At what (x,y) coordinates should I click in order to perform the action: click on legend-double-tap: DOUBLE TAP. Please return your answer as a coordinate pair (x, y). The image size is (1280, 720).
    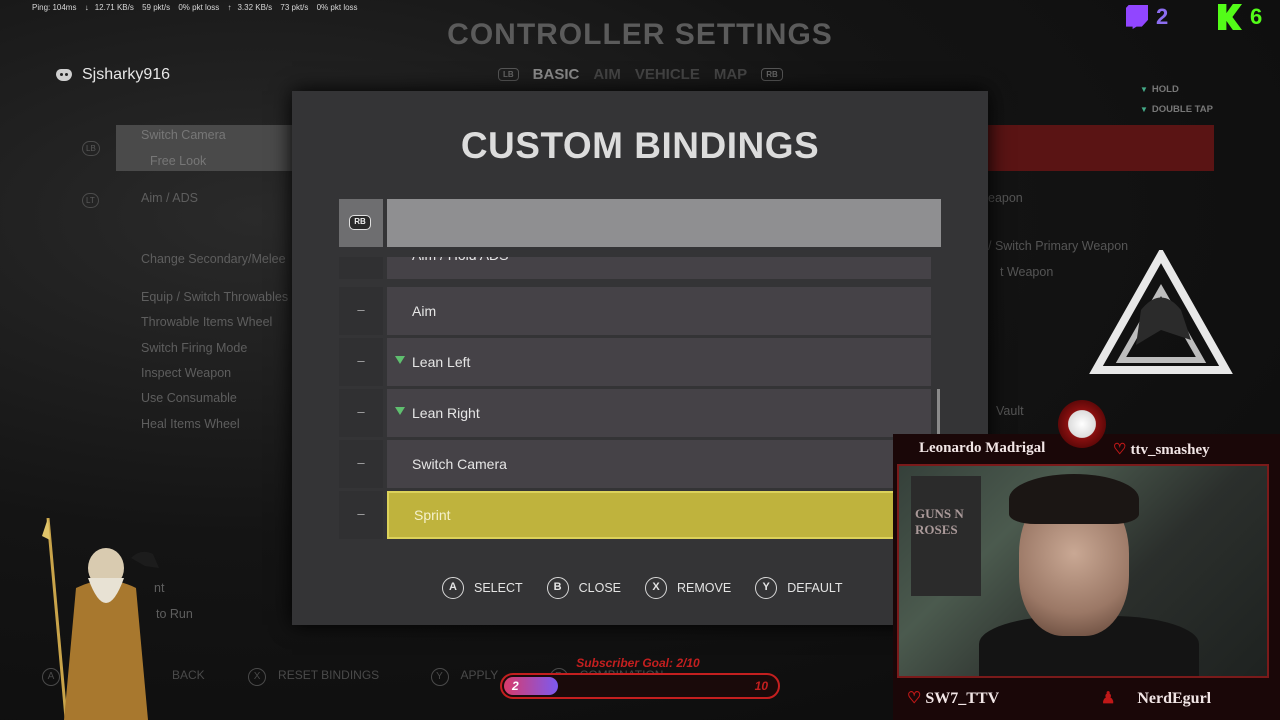
    Looking at the image, I should click on (1182, 109).